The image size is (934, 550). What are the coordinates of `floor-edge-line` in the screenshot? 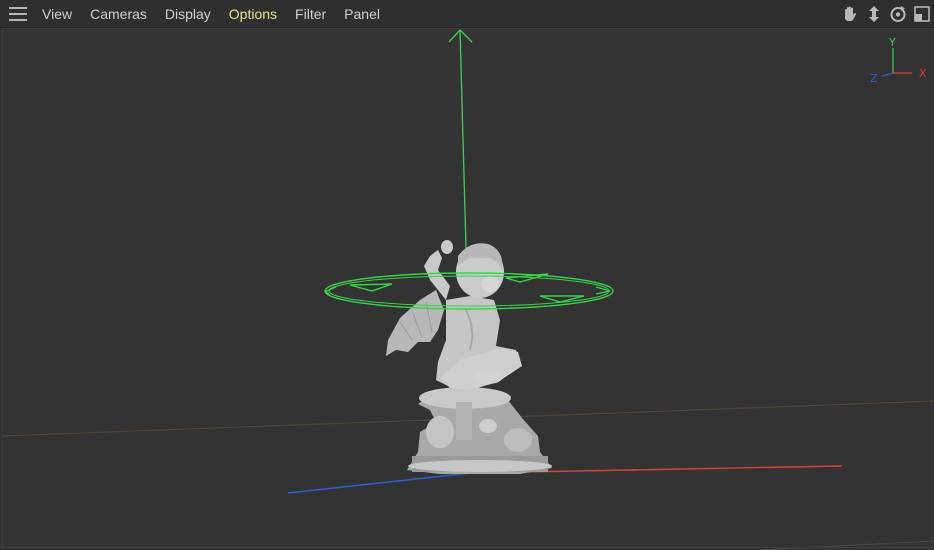 It's located at (846, 545).